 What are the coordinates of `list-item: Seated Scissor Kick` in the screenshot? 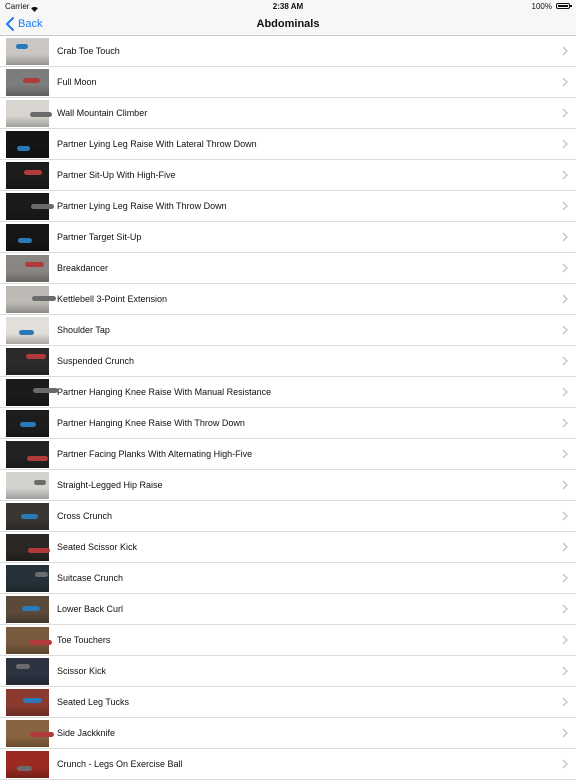 It's located at (288, 547).